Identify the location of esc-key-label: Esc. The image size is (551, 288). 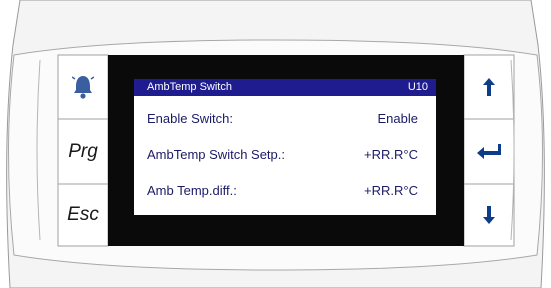
(83, 214).